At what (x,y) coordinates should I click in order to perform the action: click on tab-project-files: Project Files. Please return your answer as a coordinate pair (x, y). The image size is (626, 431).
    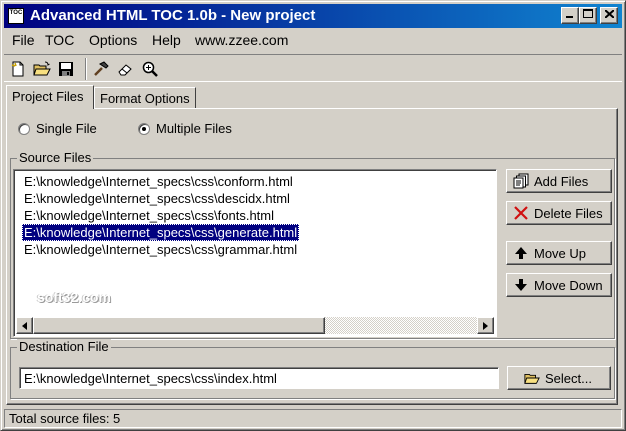
    Looking at the image, I should click on (50, 97).